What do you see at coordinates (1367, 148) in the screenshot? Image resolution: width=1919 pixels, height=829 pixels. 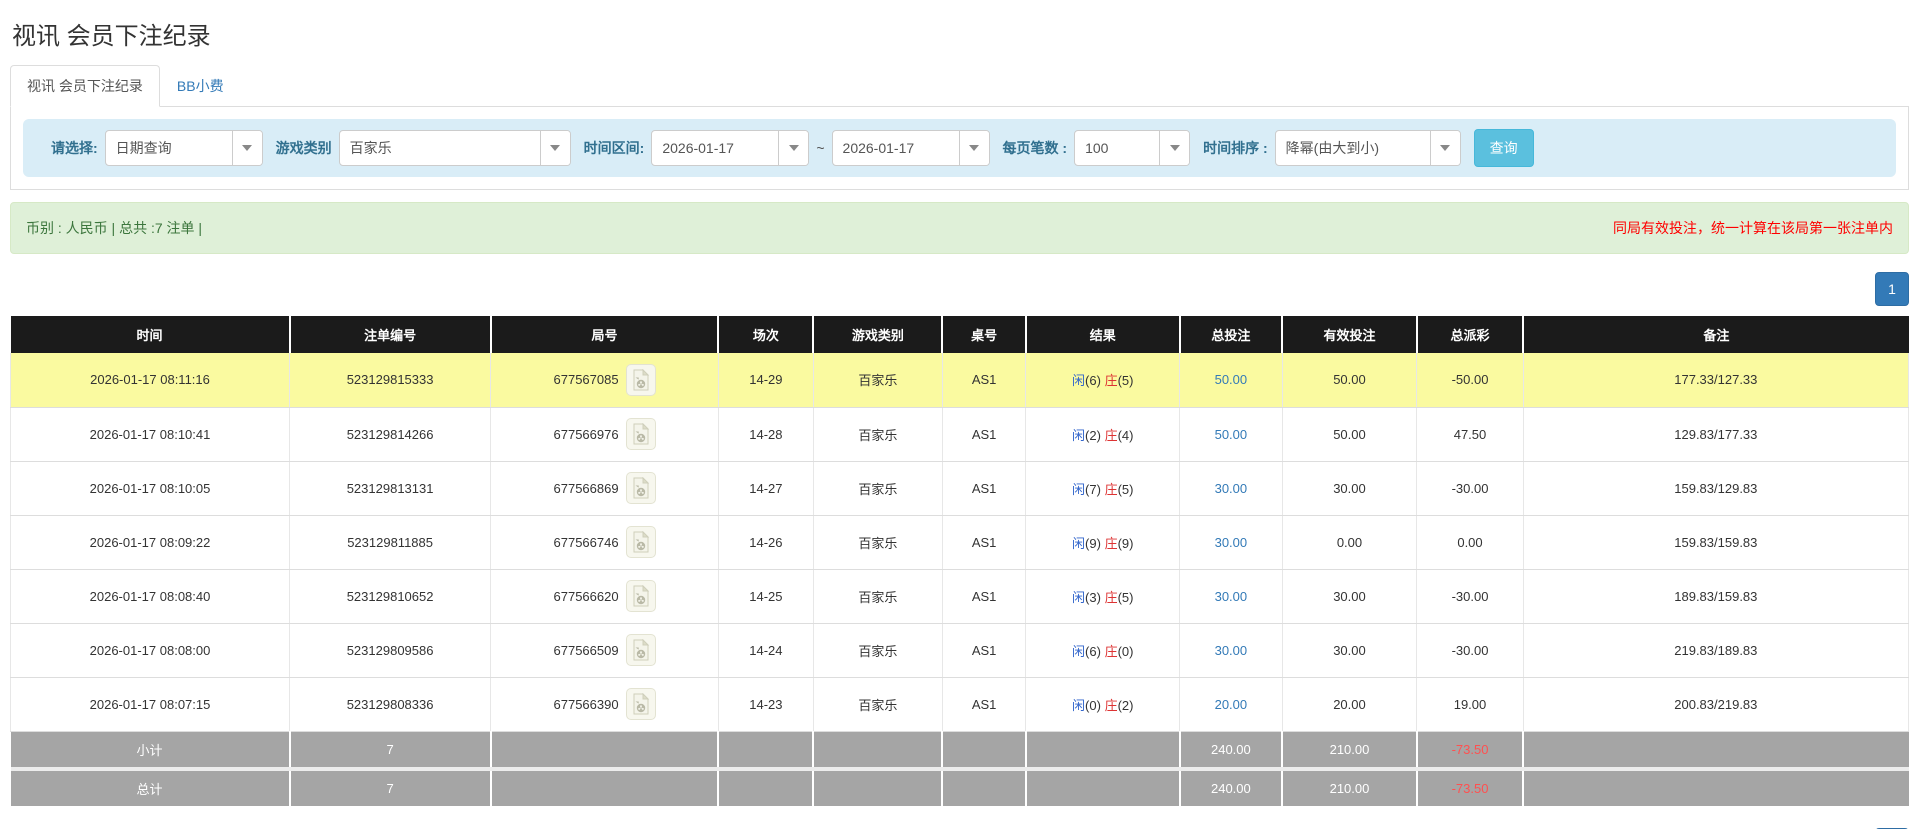 I see `time-sort-select: 降幂(由大到小)` at bounding box center [1367, 148].